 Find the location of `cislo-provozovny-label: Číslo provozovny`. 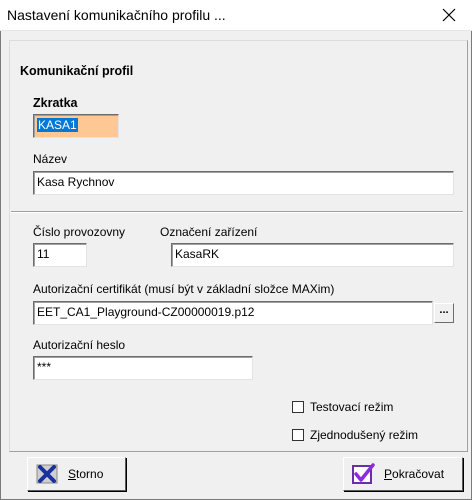

cislo-provozovny-label: Číslo provozovny is located at coordinates (79, 232).